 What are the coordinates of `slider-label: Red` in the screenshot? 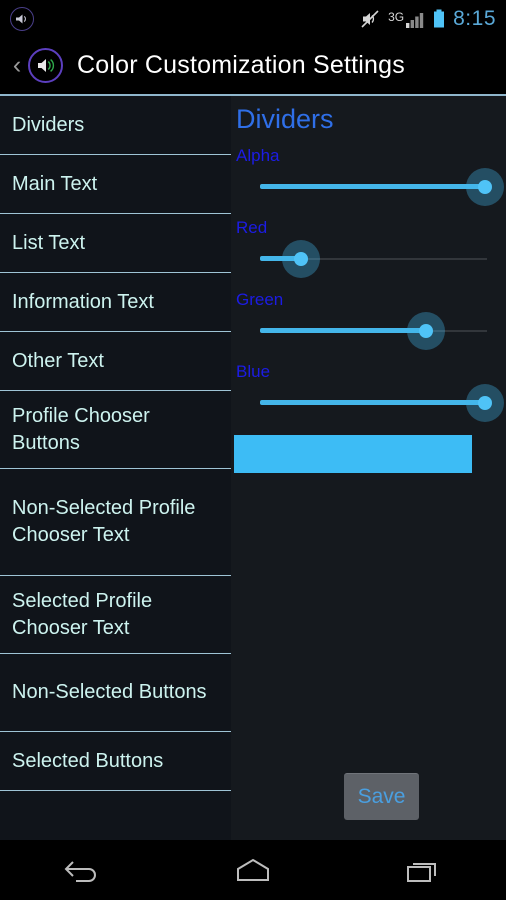 It's located at (252, 227).